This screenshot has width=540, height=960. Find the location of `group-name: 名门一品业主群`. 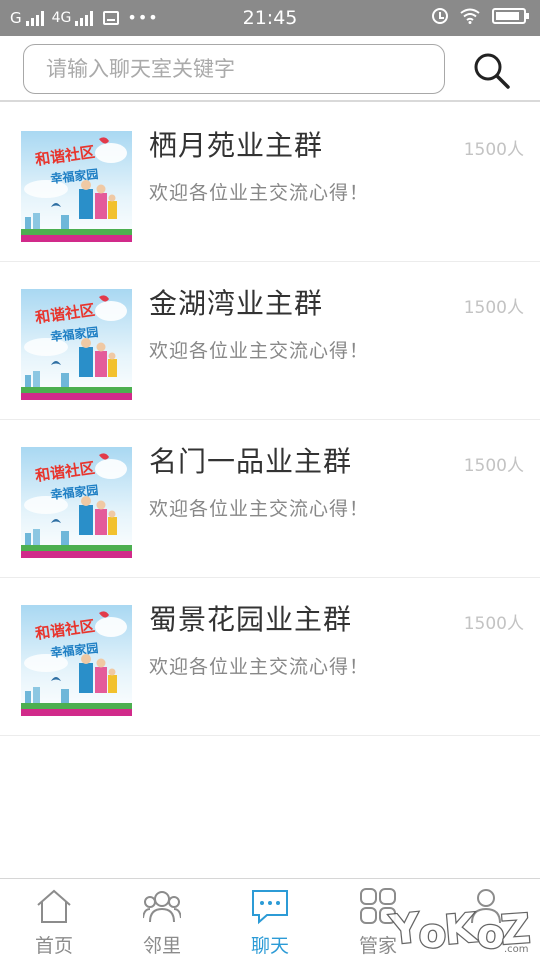

group-name: 名门一品业主群 is located at coordinates (251, 461).